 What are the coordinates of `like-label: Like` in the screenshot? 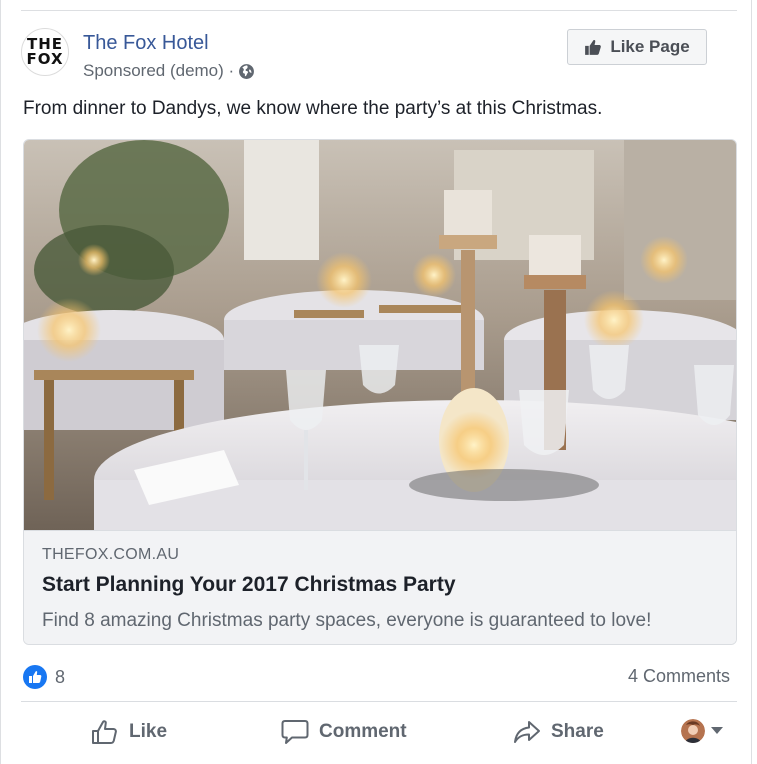 It's located at (148, 731).